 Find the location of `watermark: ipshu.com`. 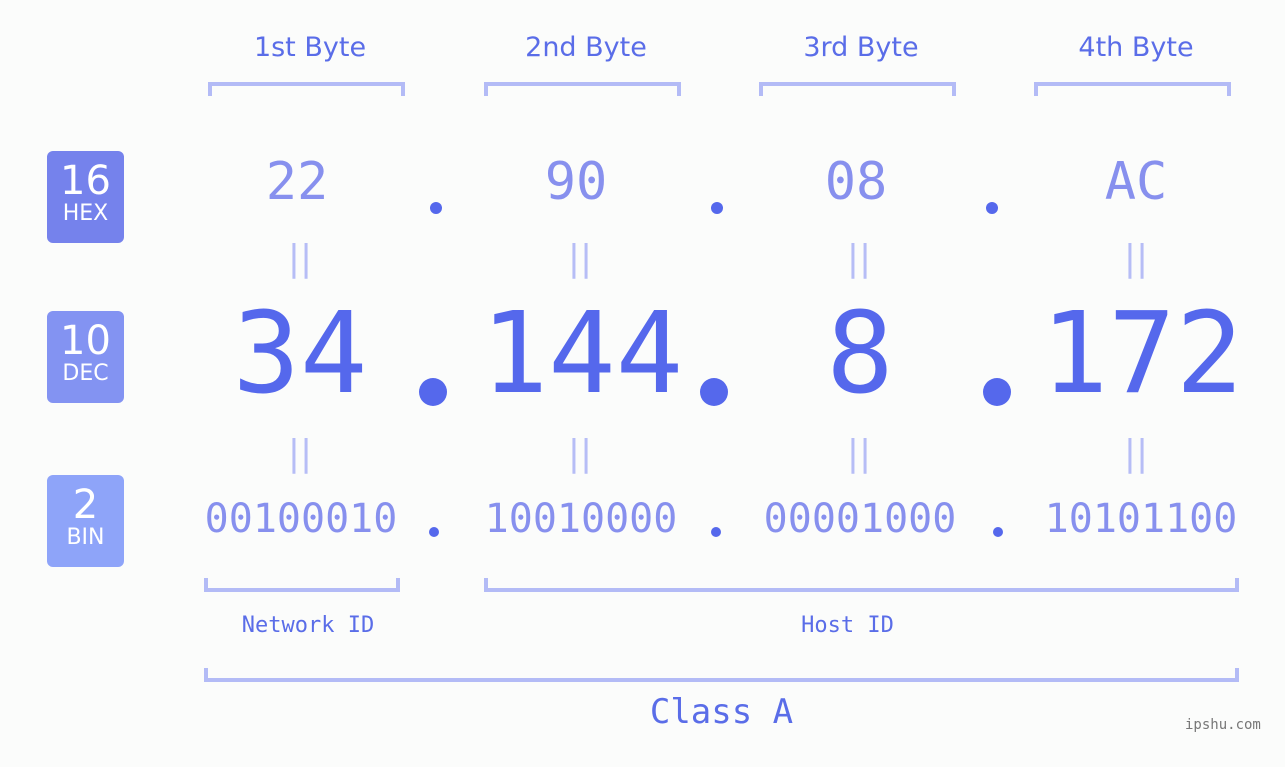

watermark: ipshu.com is located at coordinates (1223, 725).